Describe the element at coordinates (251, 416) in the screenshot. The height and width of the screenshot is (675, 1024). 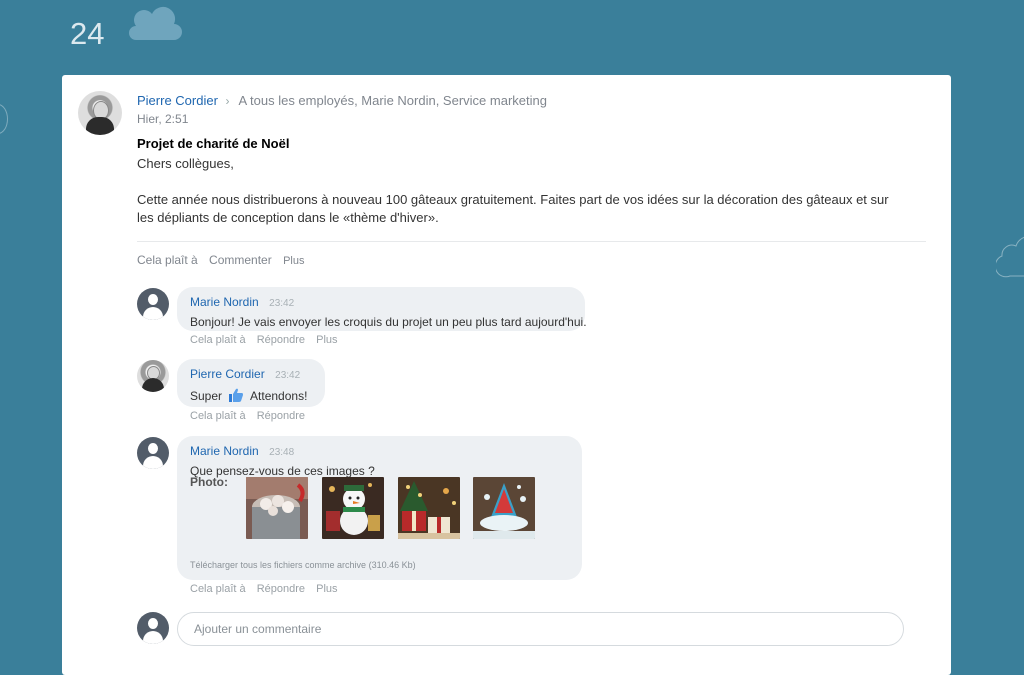
I see `comment-actions: Cela plaît à Répondre` at that location.